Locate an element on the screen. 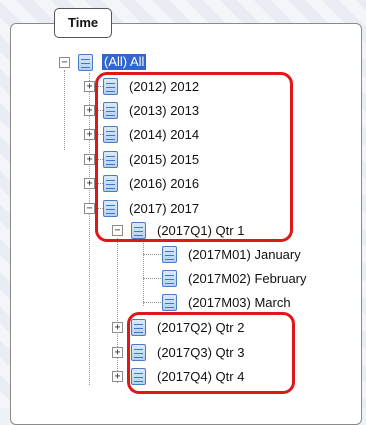 This screenshot has height=425, width=366. tree-node-label: (2017M01) January is located at coordinates (244, 255).